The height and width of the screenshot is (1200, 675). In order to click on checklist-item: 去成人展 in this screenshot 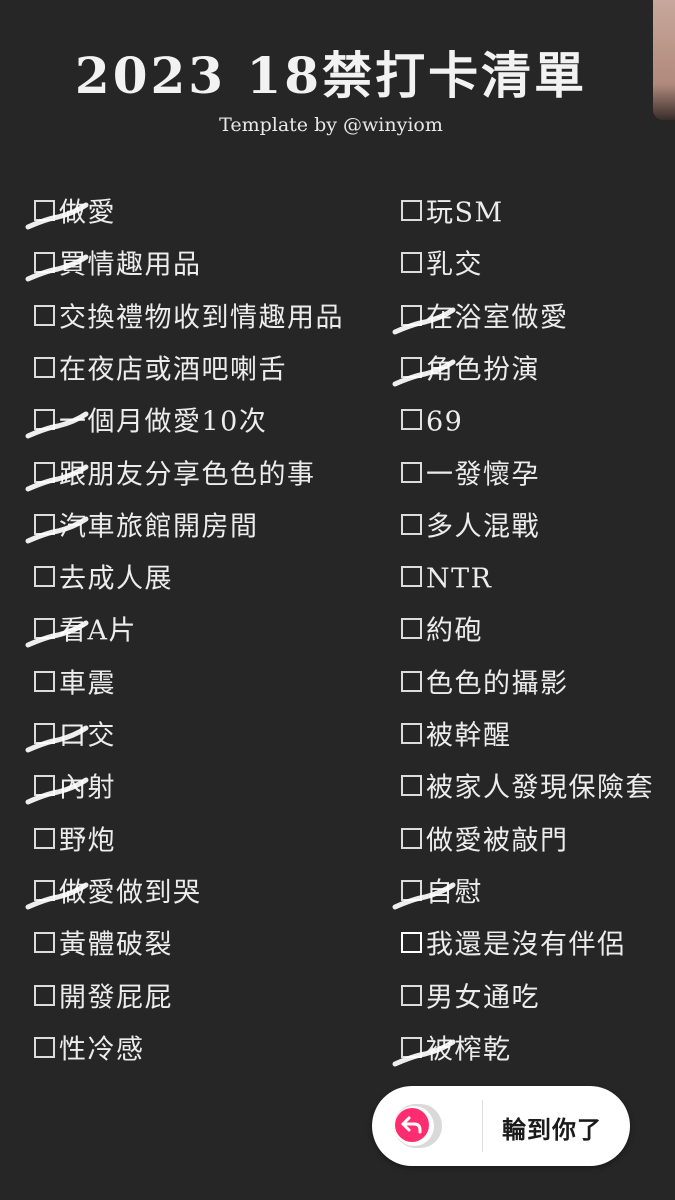, I will do `click(103, 579)`.